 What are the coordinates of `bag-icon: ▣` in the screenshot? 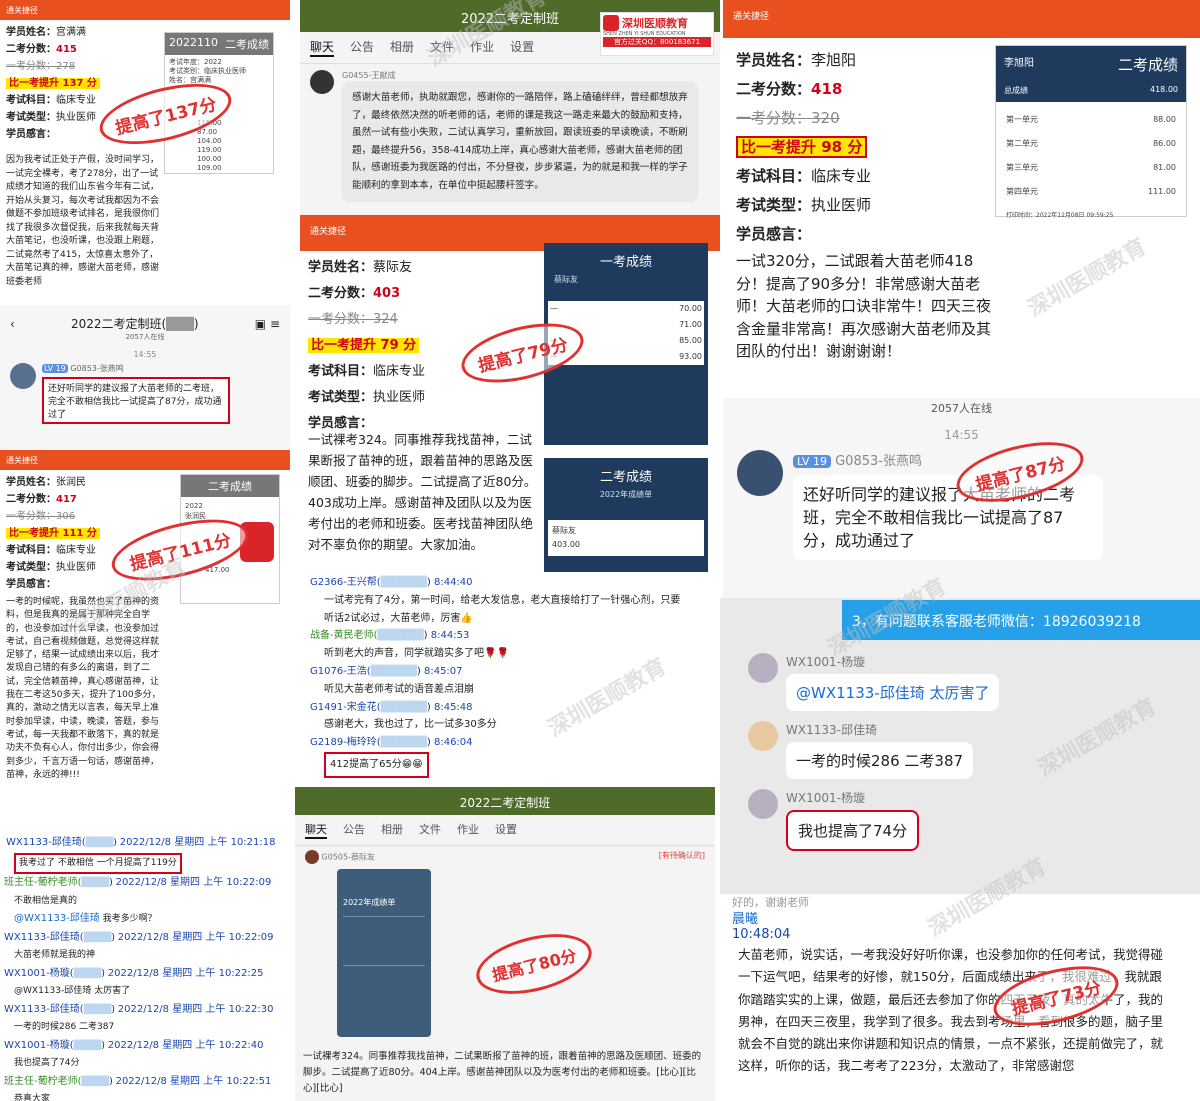 It's located at (260, 324).